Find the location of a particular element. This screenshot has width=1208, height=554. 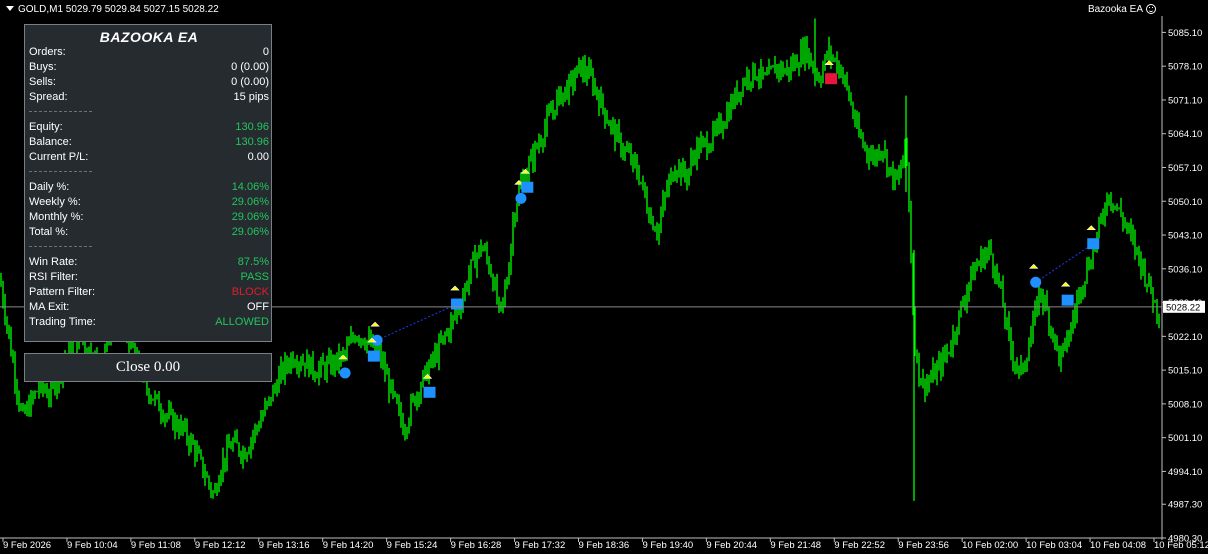

close-all-button: Close 0.00 is located at coordinates (148, 367).